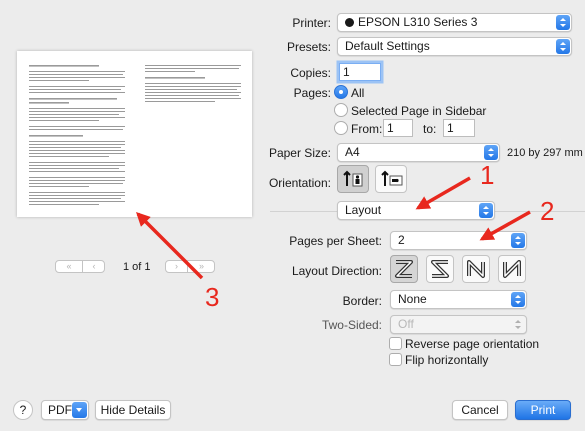 Image resolution: width=585 pixels, height=431 pixels. I want to click on printer-label: Printer:, so click(311, 23).